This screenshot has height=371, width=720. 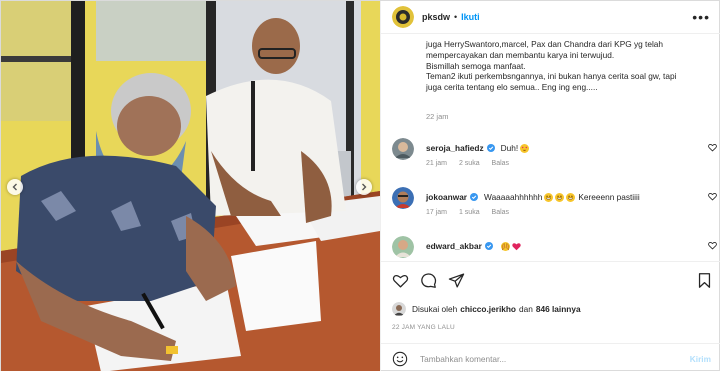 I want to click on comment-likes: 1 suka, so click(x=469, y=212).